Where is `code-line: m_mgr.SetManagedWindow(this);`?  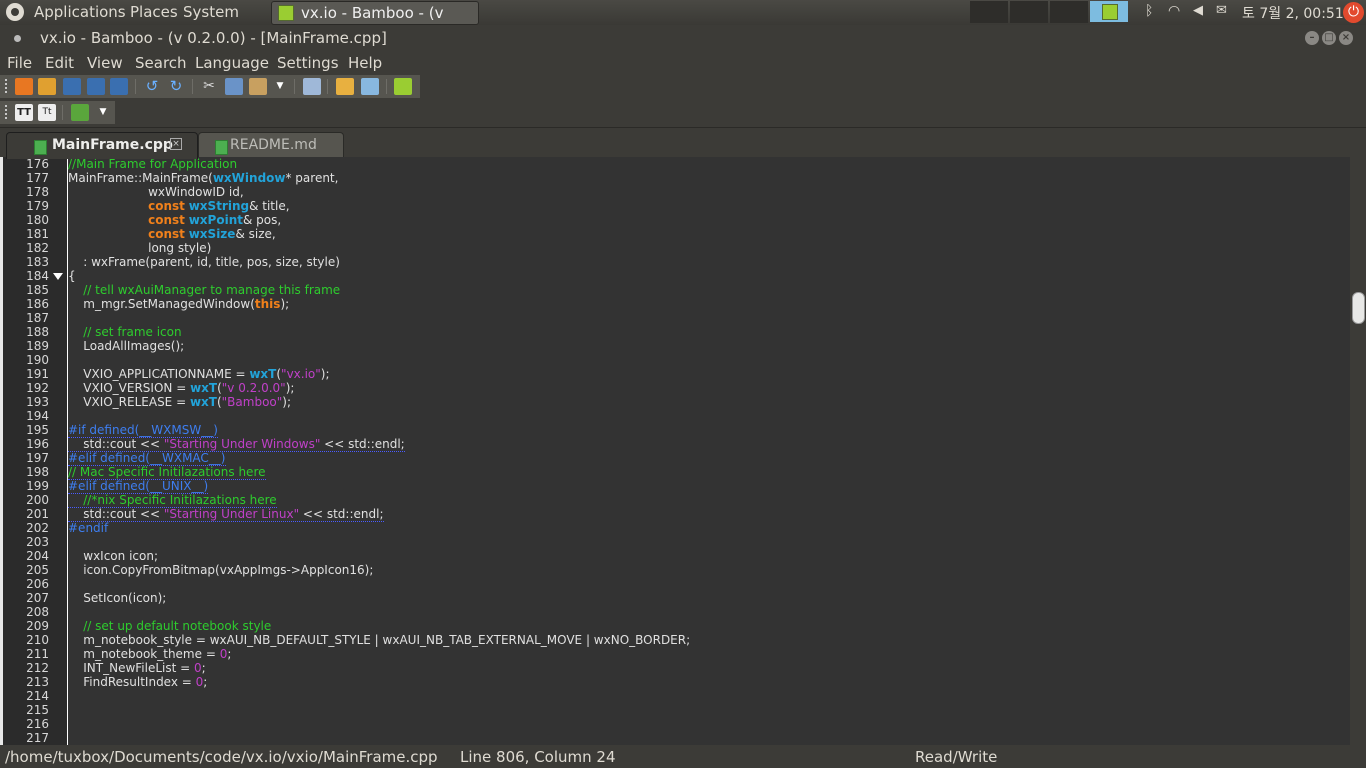 code-line: m_mgr.SetManagedWindow(this); is located at coordinates (179, 304).